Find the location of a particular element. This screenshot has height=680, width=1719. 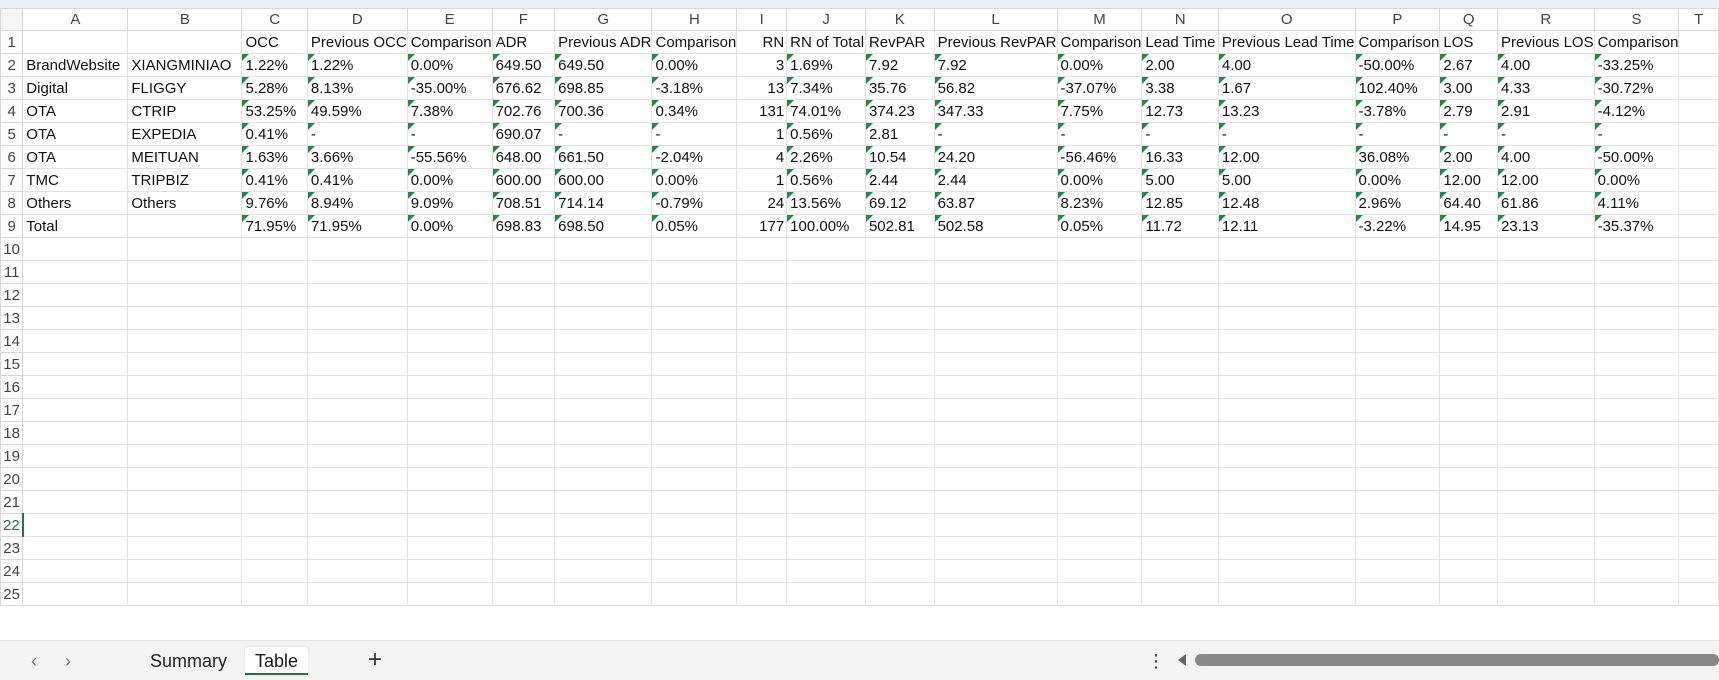

row-header: 25 is located at coordinates (12, 594).